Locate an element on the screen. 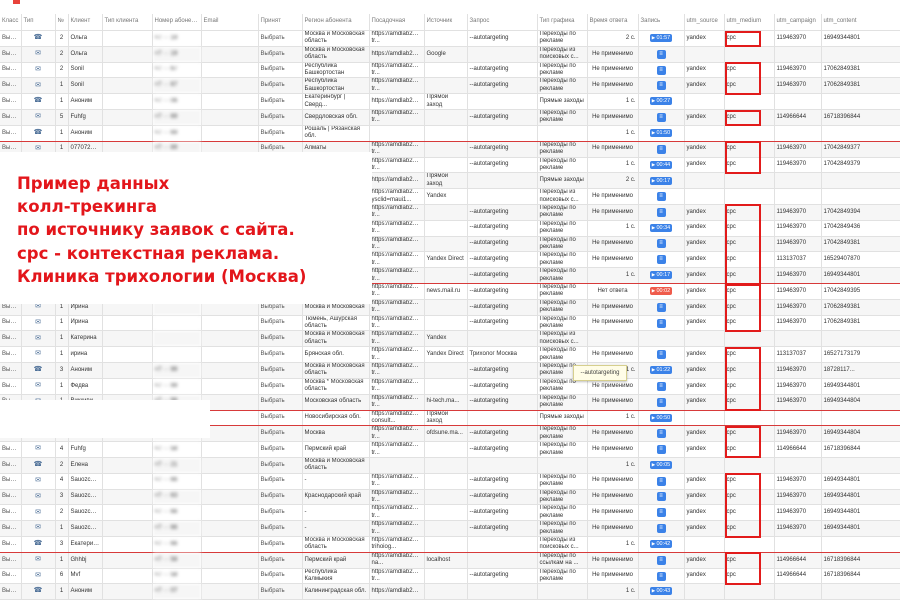 This screenshot has width=900, height=600. column-header: Время ответа is located at coordinates (613, 22).